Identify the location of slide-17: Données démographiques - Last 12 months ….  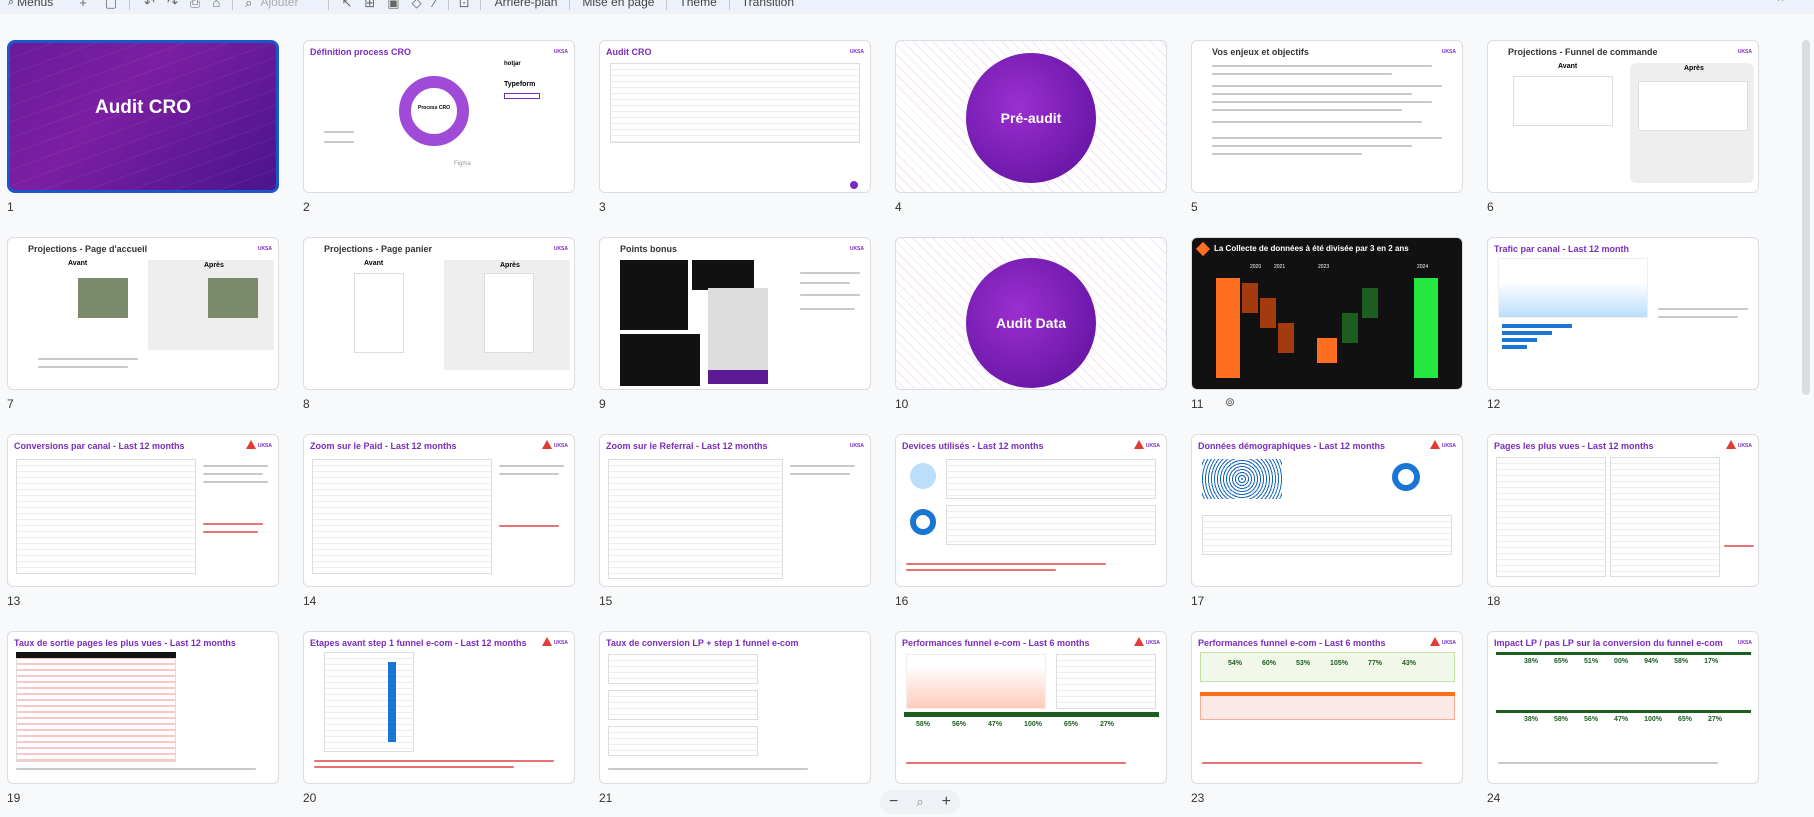
(1327, 510).